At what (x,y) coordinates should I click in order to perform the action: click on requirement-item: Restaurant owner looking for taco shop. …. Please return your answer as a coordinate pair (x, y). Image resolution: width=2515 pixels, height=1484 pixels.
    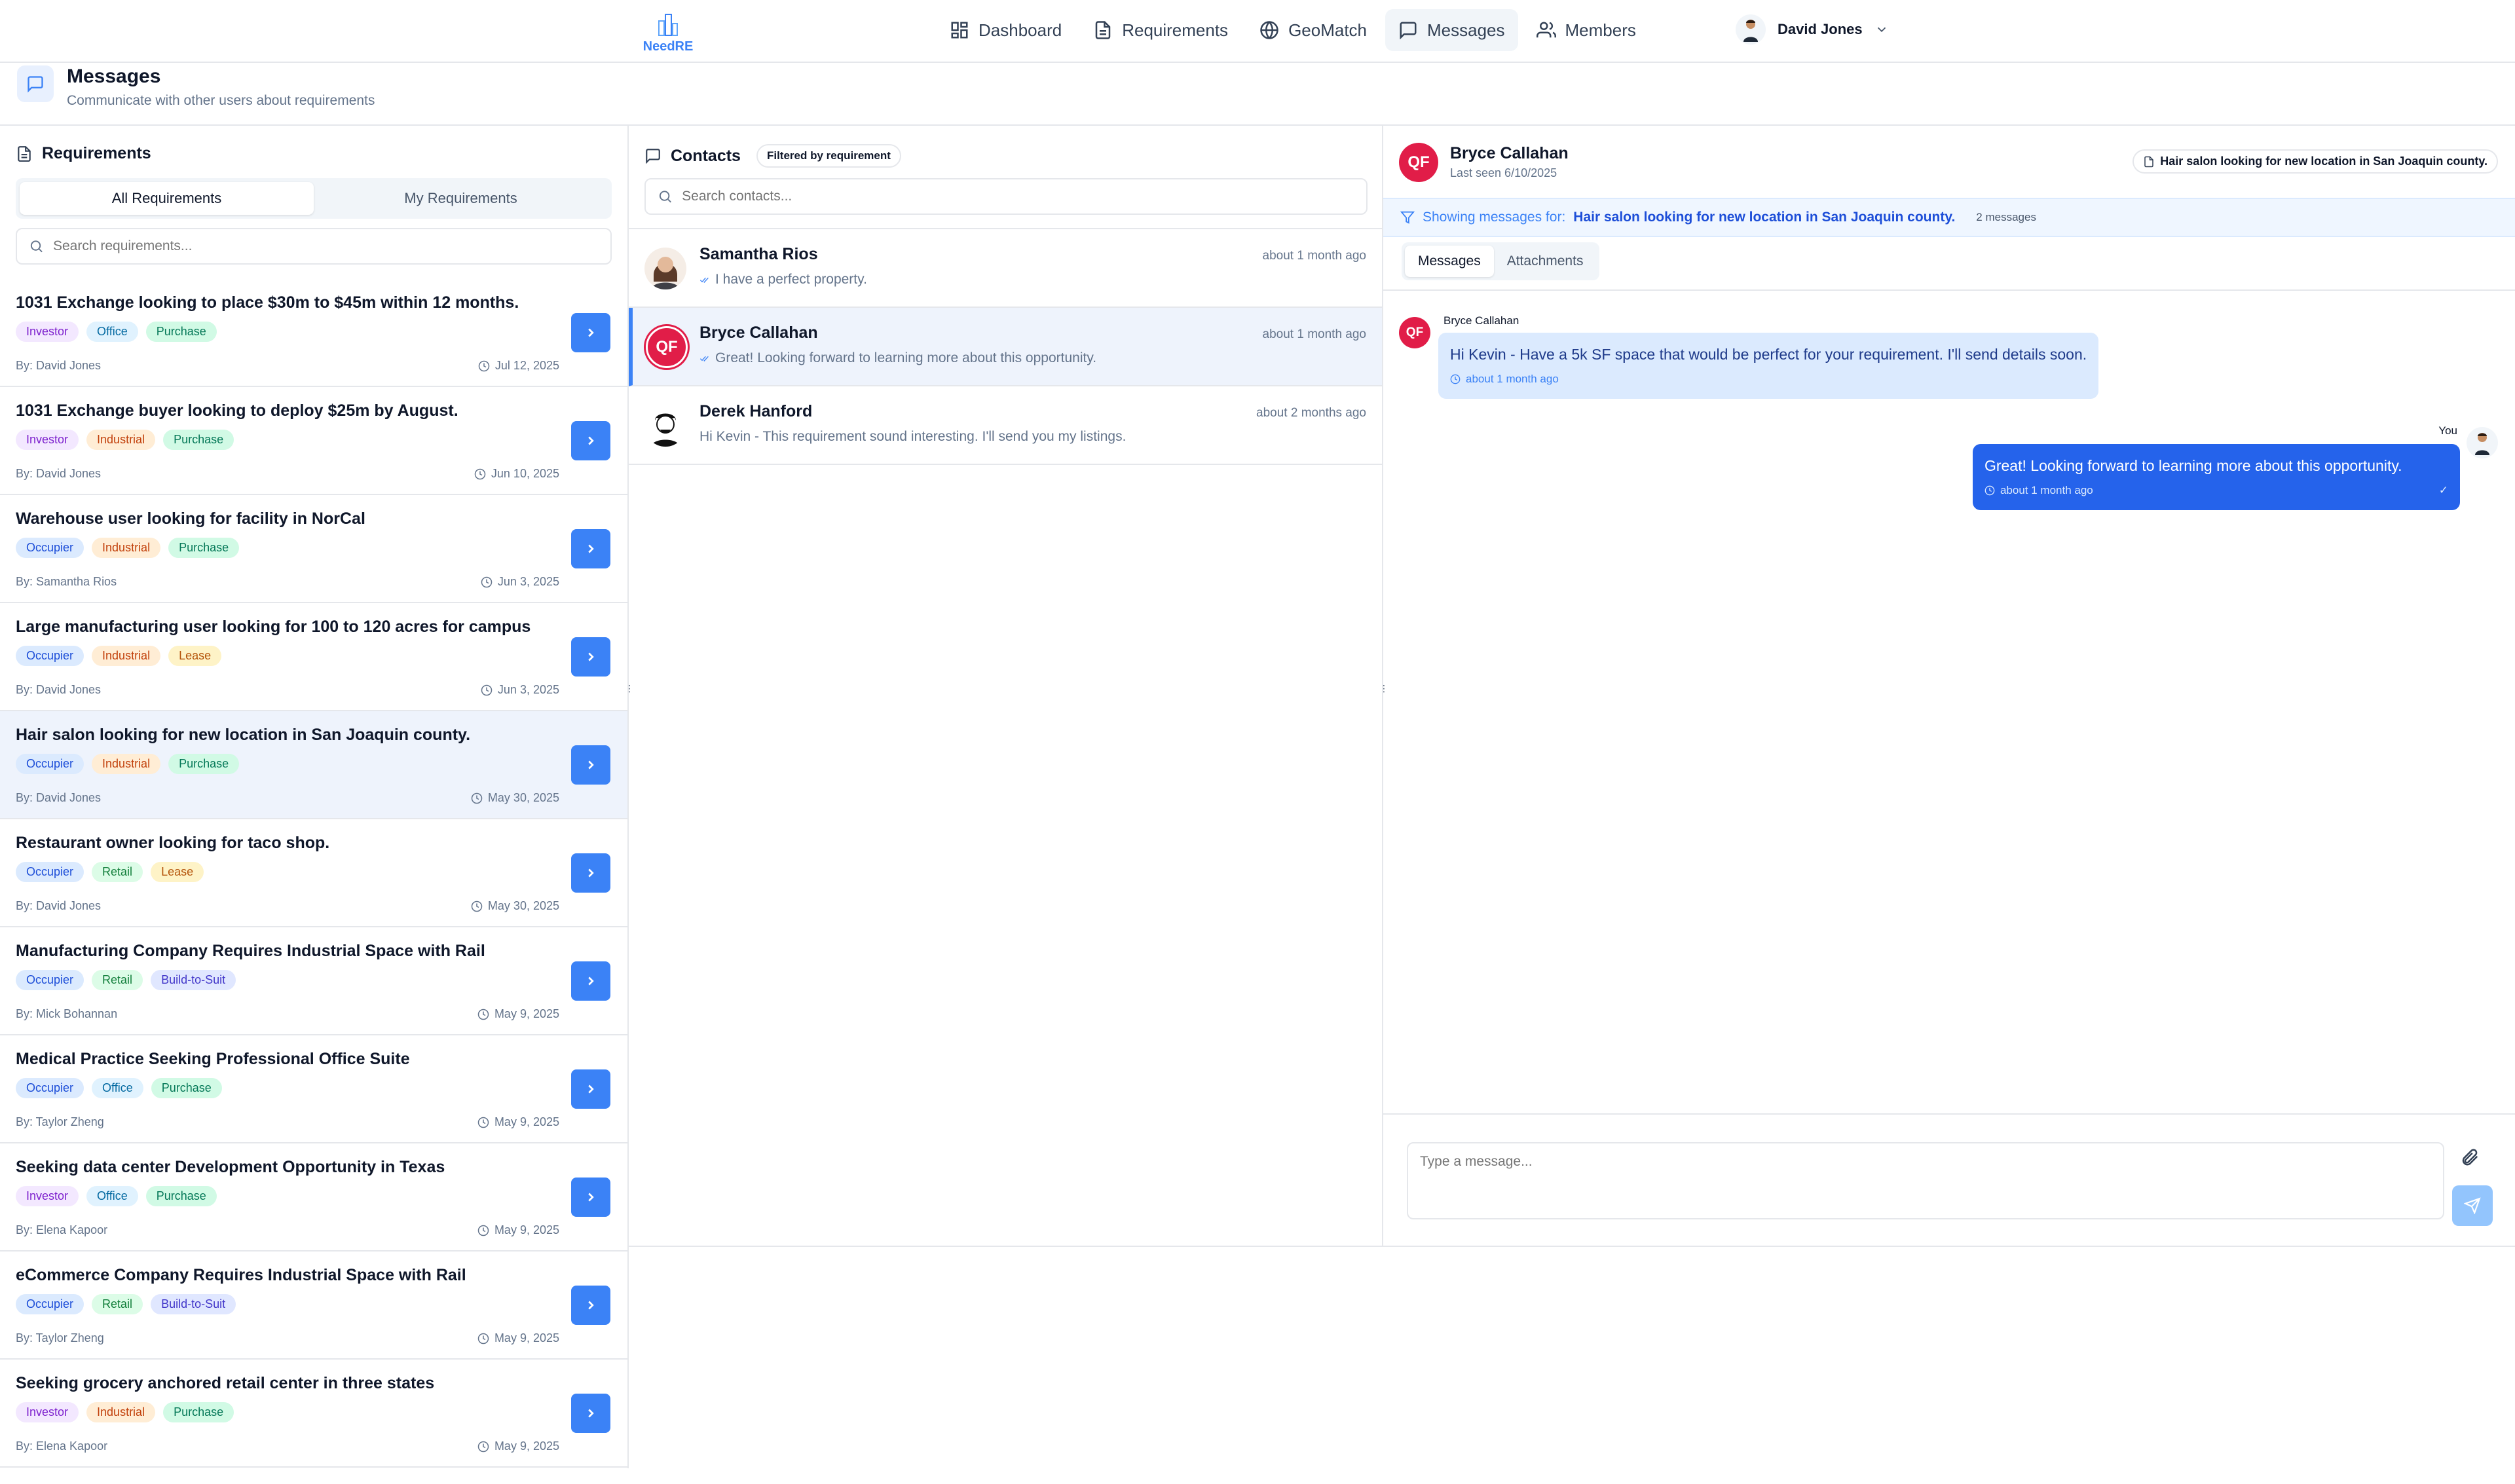
    Looking at the image, I should click on (313, 873).